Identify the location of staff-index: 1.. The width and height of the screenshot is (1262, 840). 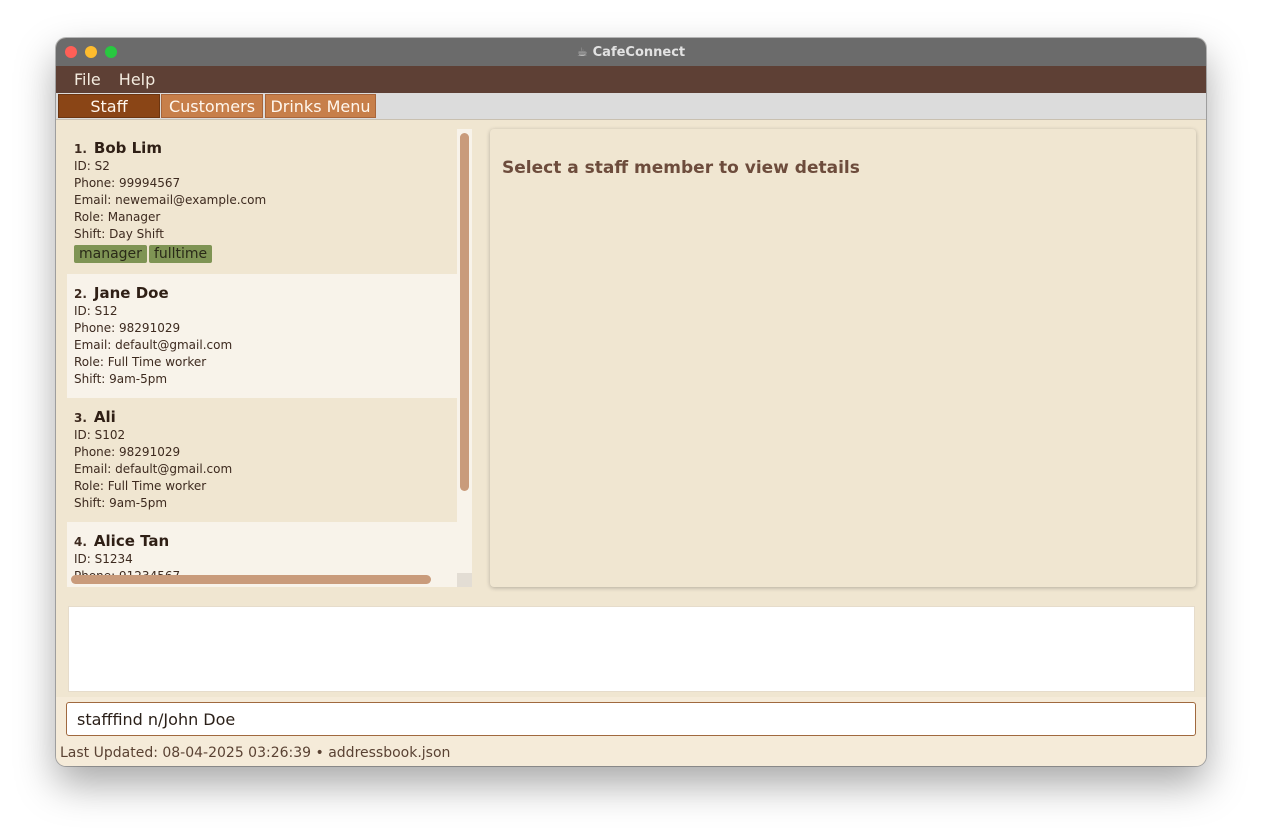
(80, 149).